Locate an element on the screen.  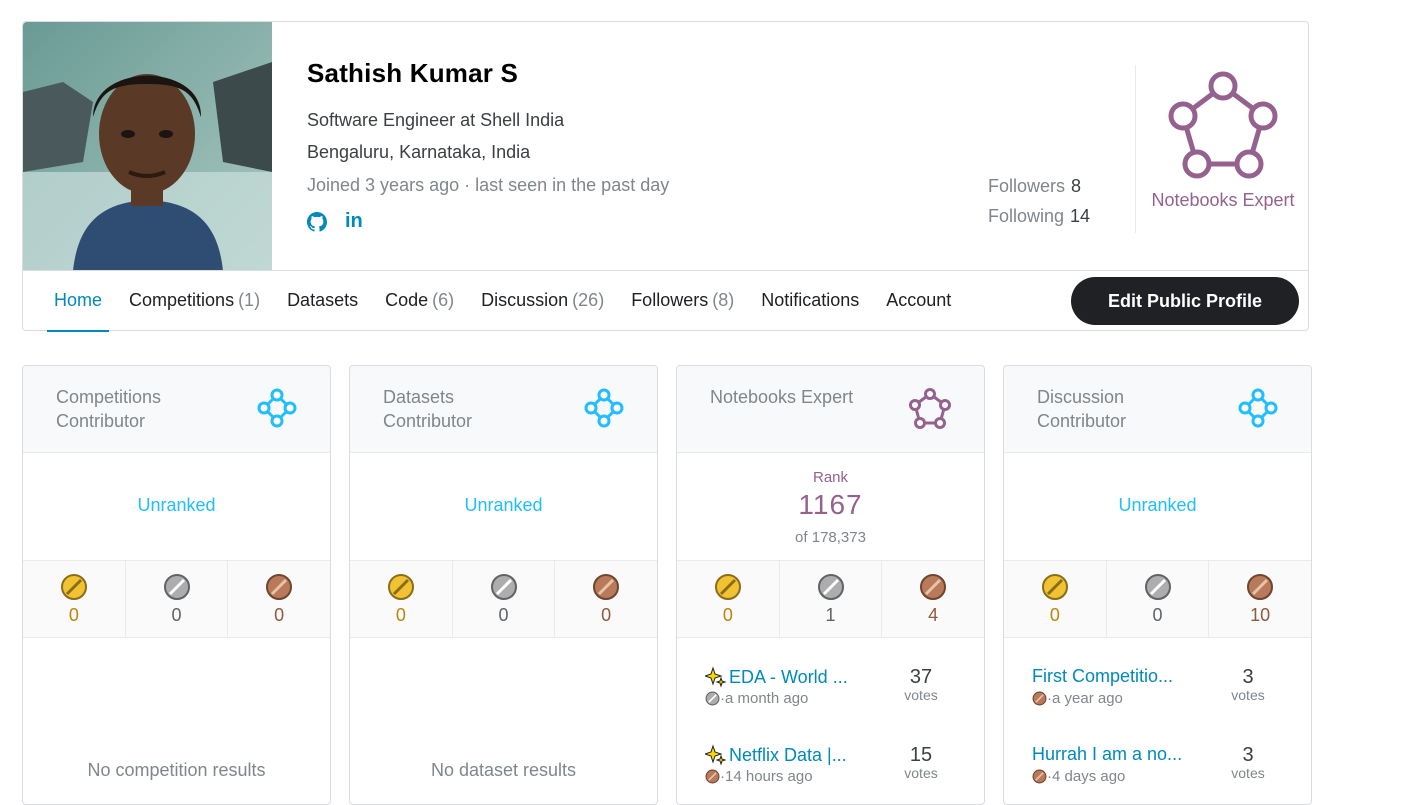
tab-count: (6) is located at coordinates (443, 300).